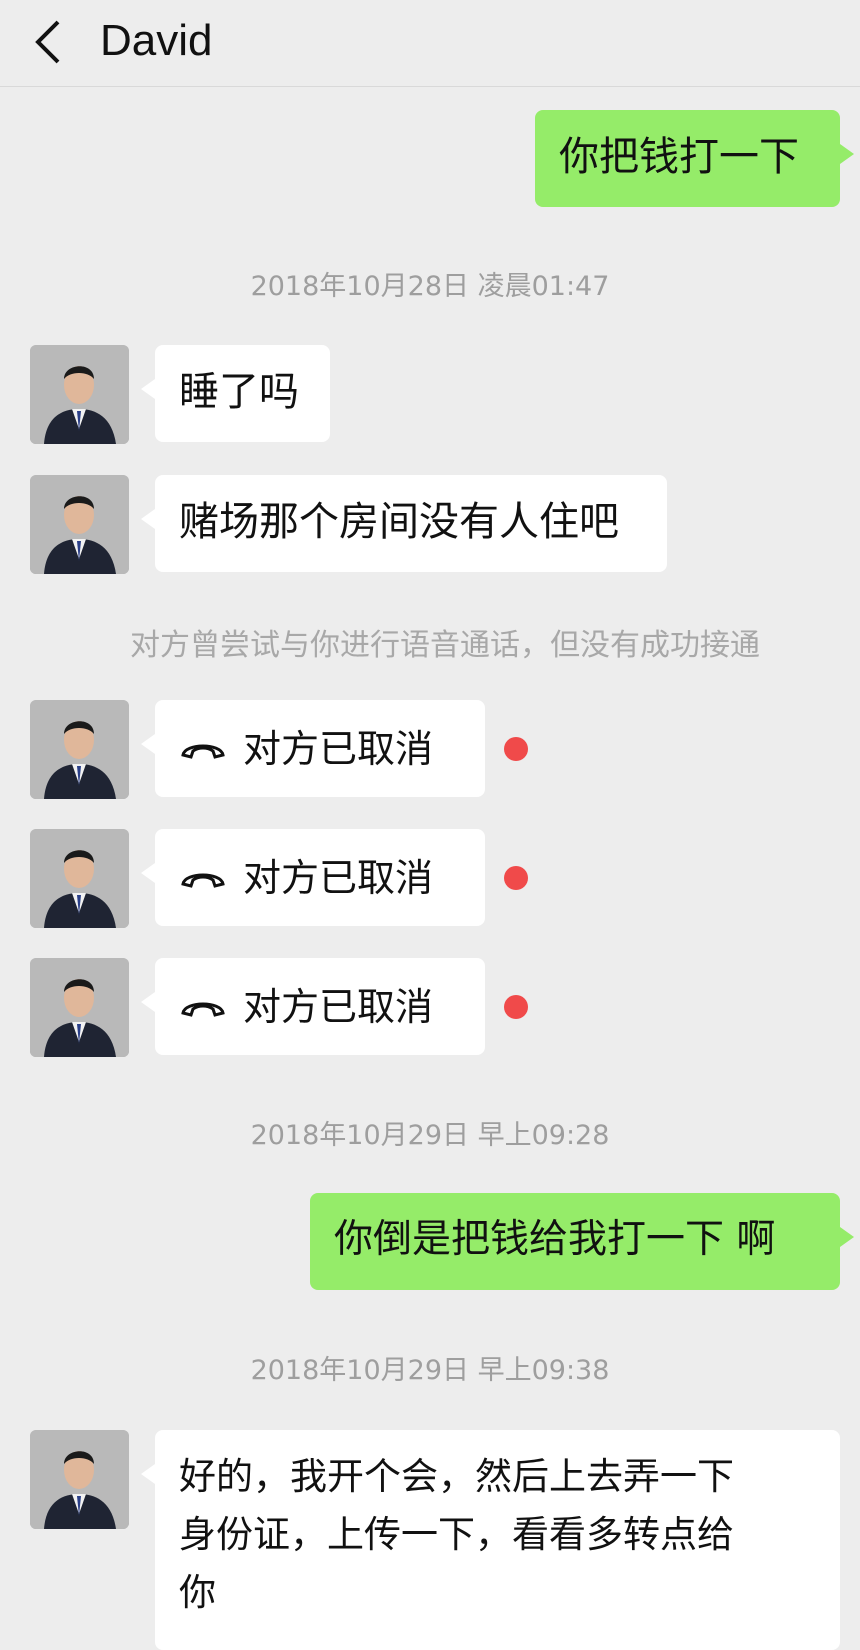 Image resolution: width=860 pixels, height=1650 pixels. What do you see at coordinates (430, 43) in the screenshot?
I see `top-bar: David` at bounding box center [430, 43].